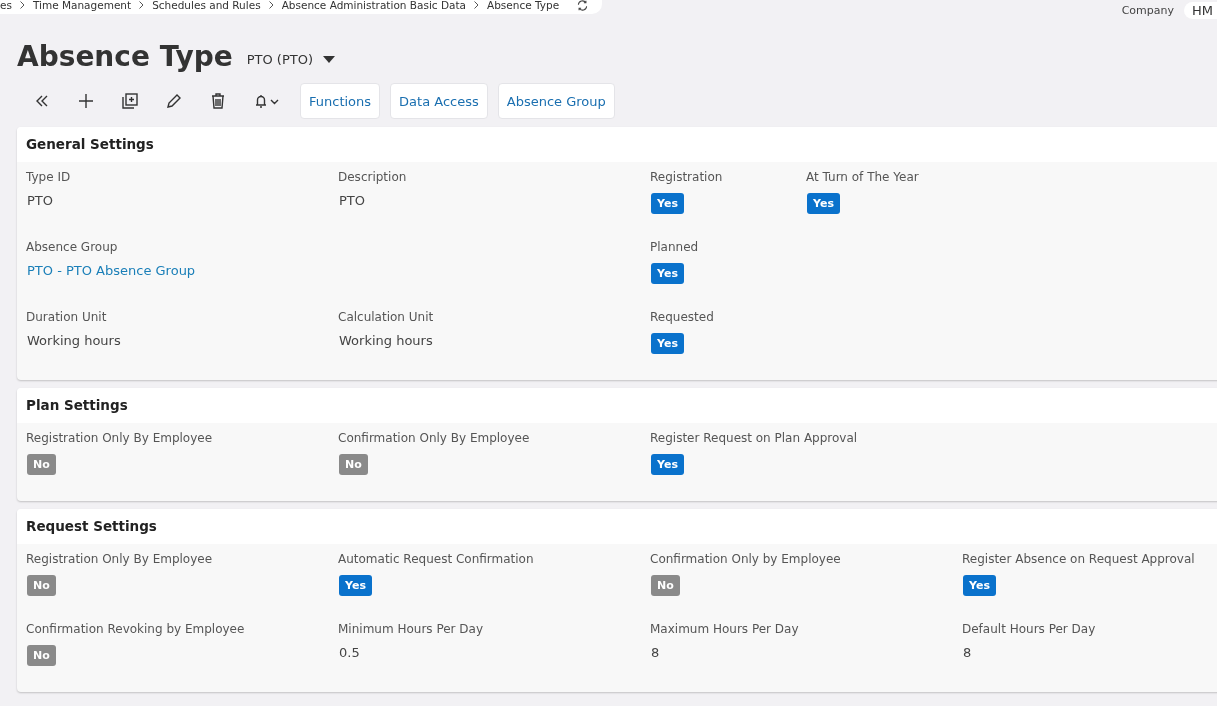  Describe the element at coordinates (862, 177) in the screenshot. I see `field-label: At Turn of The Year` at that location.